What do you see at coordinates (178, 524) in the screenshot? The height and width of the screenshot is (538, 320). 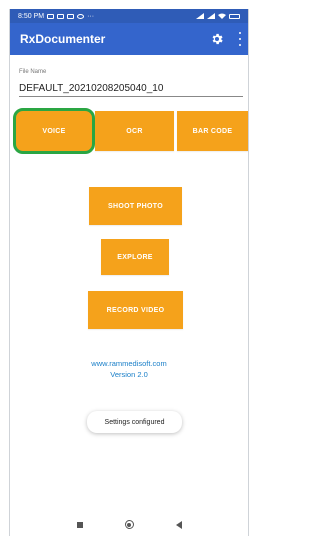 I see `back-icon` at bounding box center [178, 524].